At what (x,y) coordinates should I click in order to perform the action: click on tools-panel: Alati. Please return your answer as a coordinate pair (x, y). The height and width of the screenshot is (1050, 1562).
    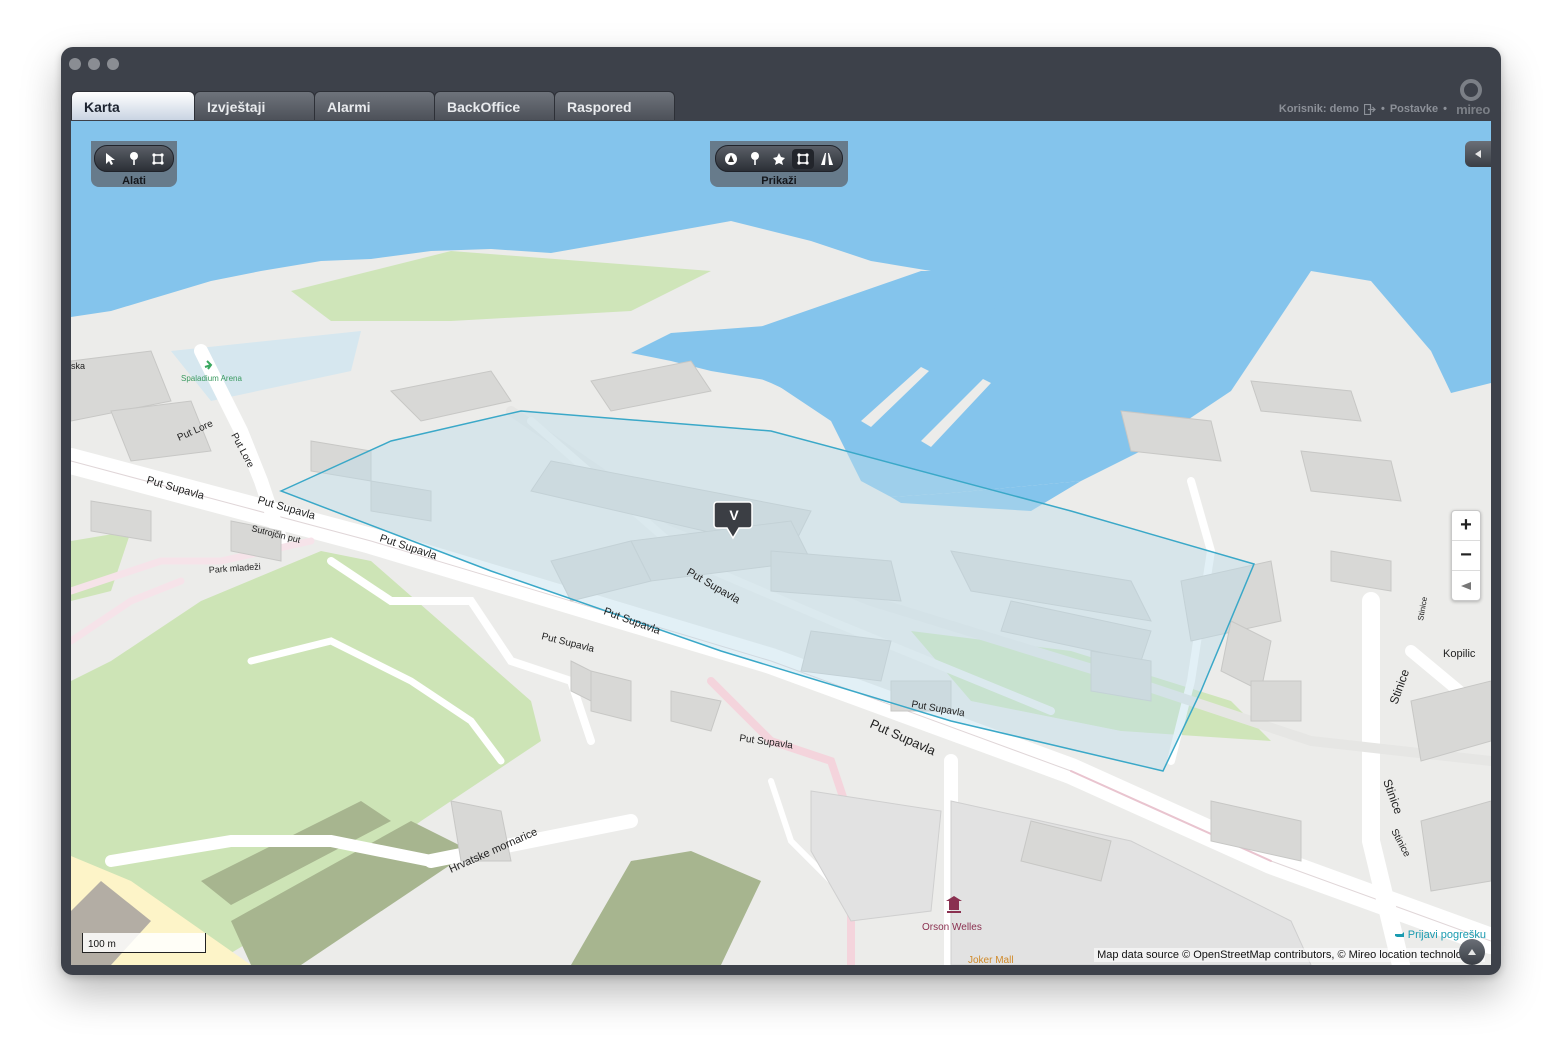
    Looking at the image, I should click on (134, 164).